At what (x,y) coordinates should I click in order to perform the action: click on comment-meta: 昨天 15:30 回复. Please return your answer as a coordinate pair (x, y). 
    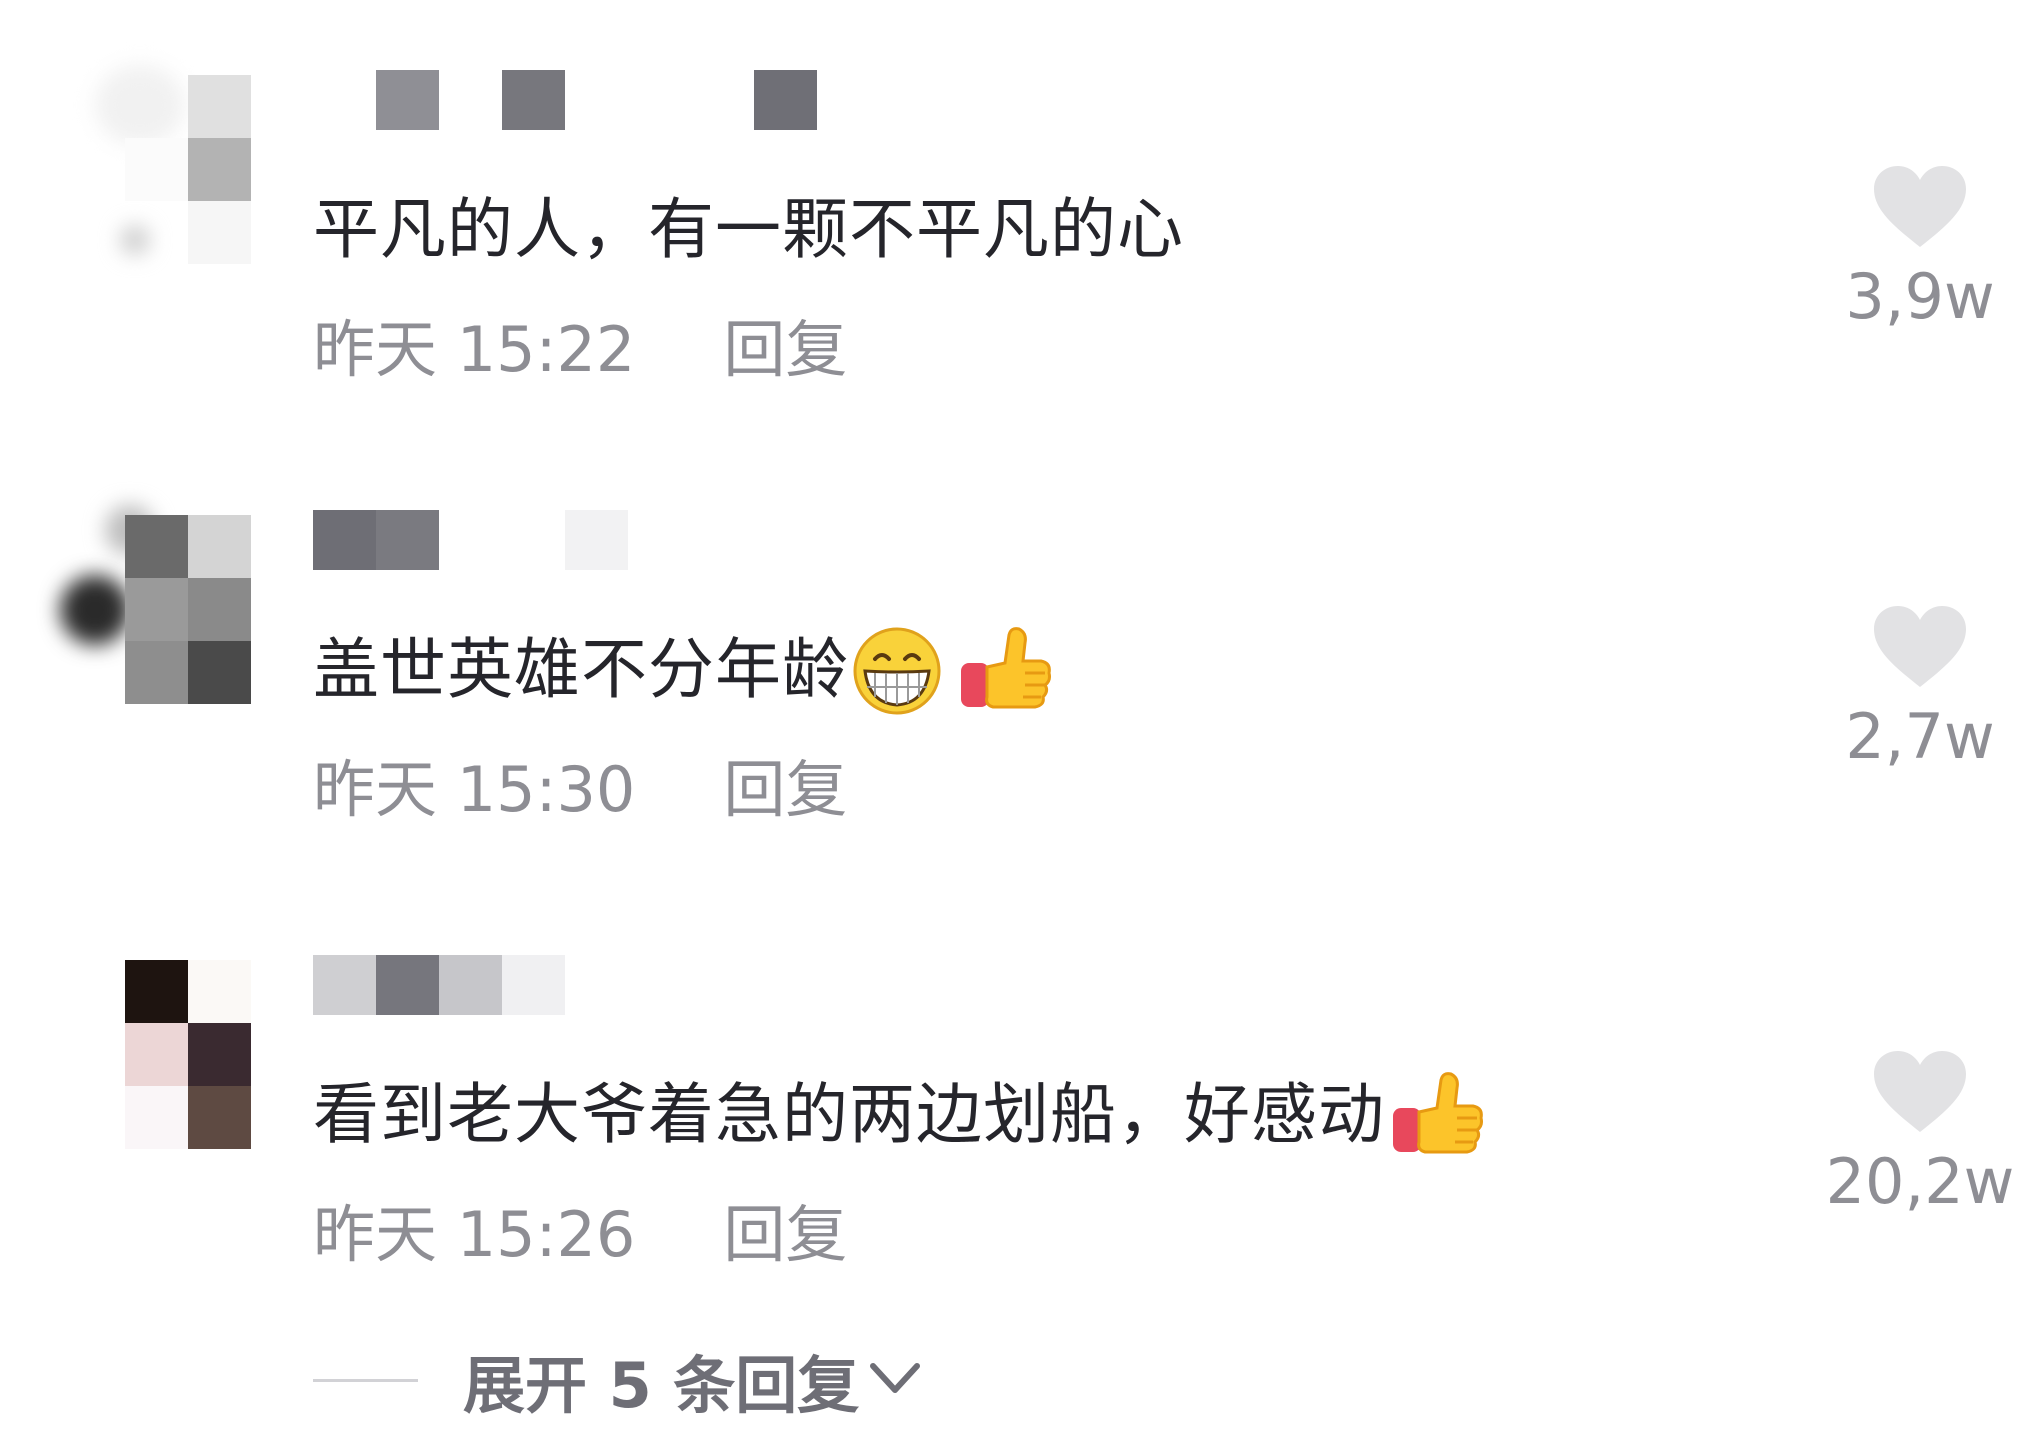
    Looking at the image, I should click on (580, 790).